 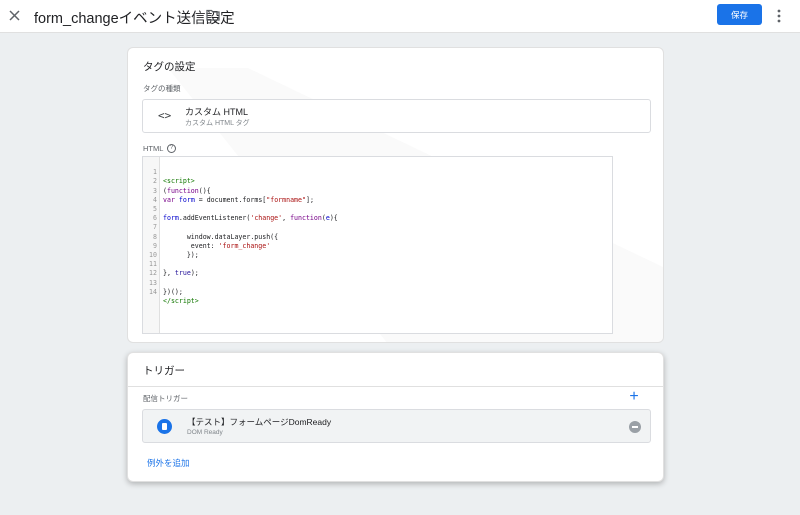 What do you see at coordinates (634, 397) in the screenshot?
I see `add-trigger-icon: +` at bounding box center [634, 397].